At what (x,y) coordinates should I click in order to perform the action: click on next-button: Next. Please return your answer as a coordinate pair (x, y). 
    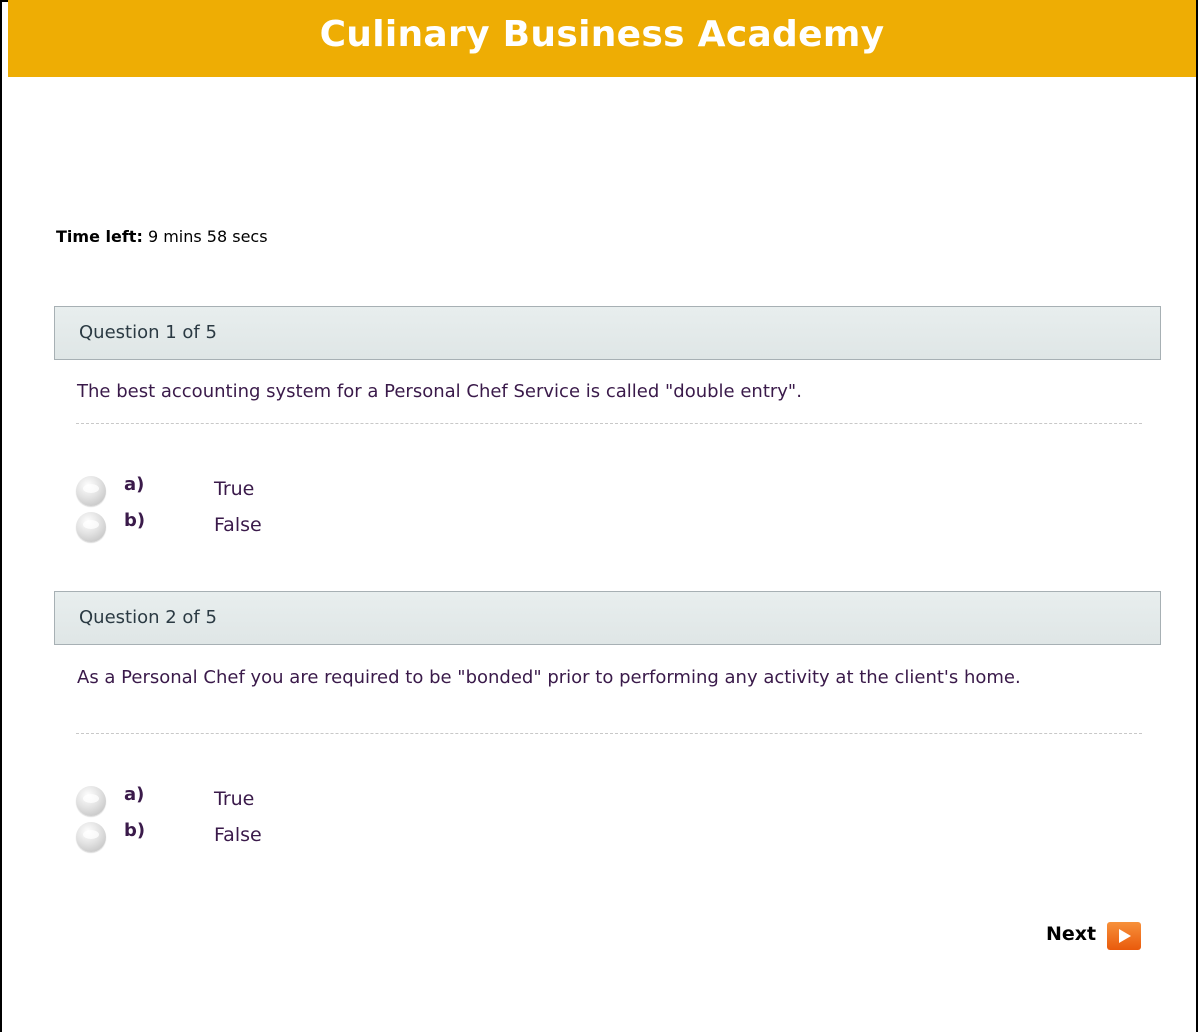
    Looking at the image, I should click on (1071, 934).